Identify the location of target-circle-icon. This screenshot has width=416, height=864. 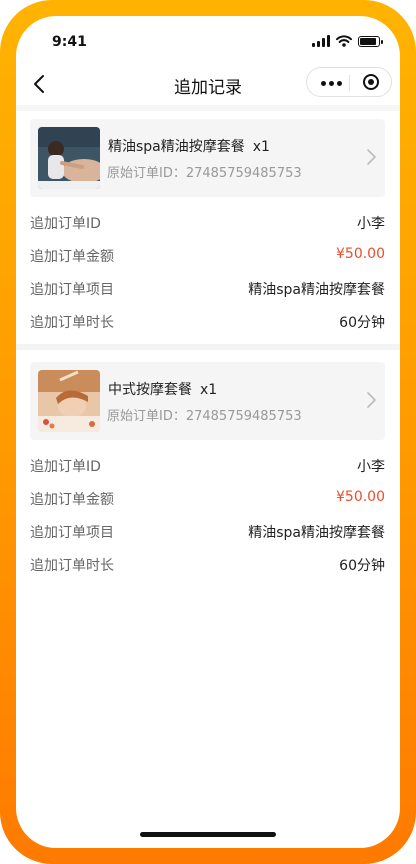
(371, 82).